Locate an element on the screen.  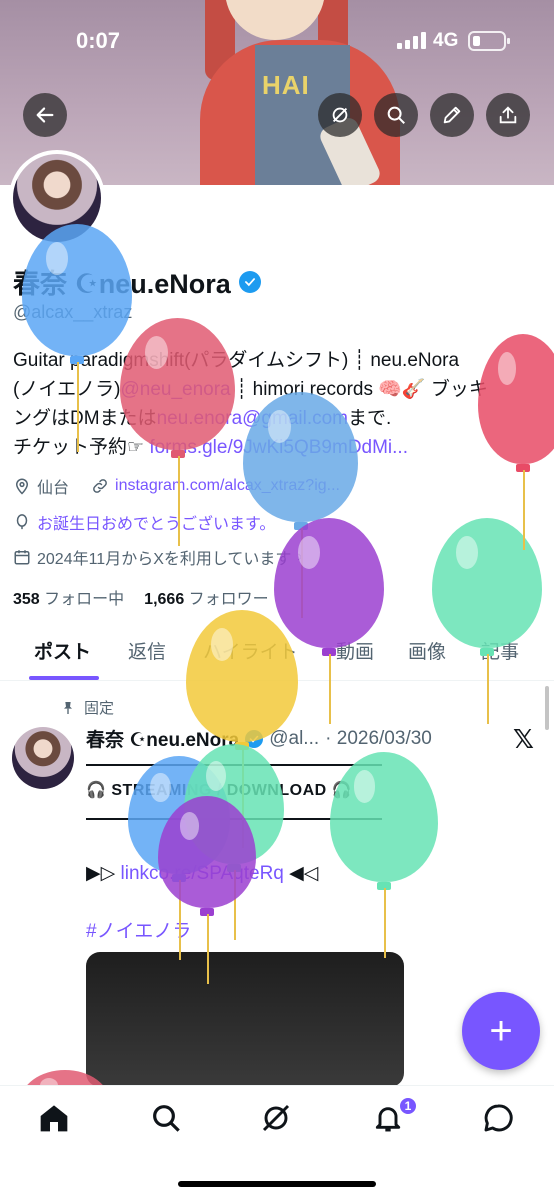
nav-grok is located at coordinates (278, 1120).